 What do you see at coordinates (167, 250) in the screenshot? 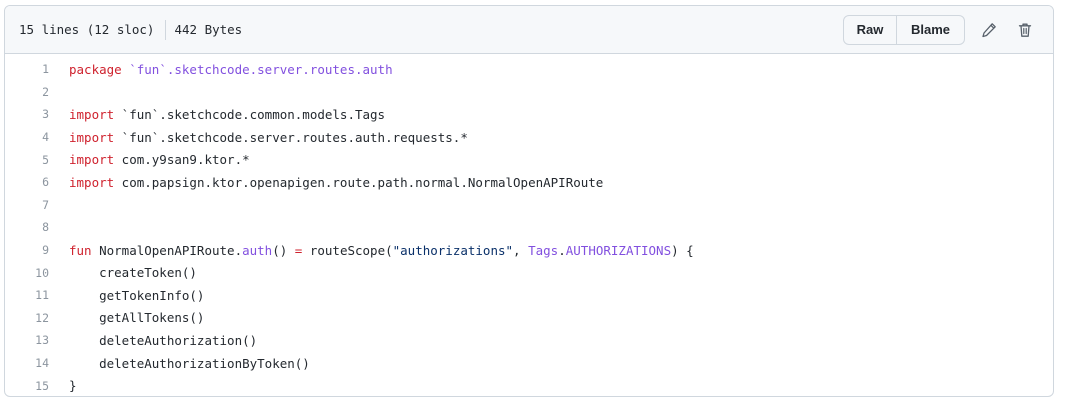
I see `code-token: NormalOpenAPIRoute.` at bounding box center [167, 250].